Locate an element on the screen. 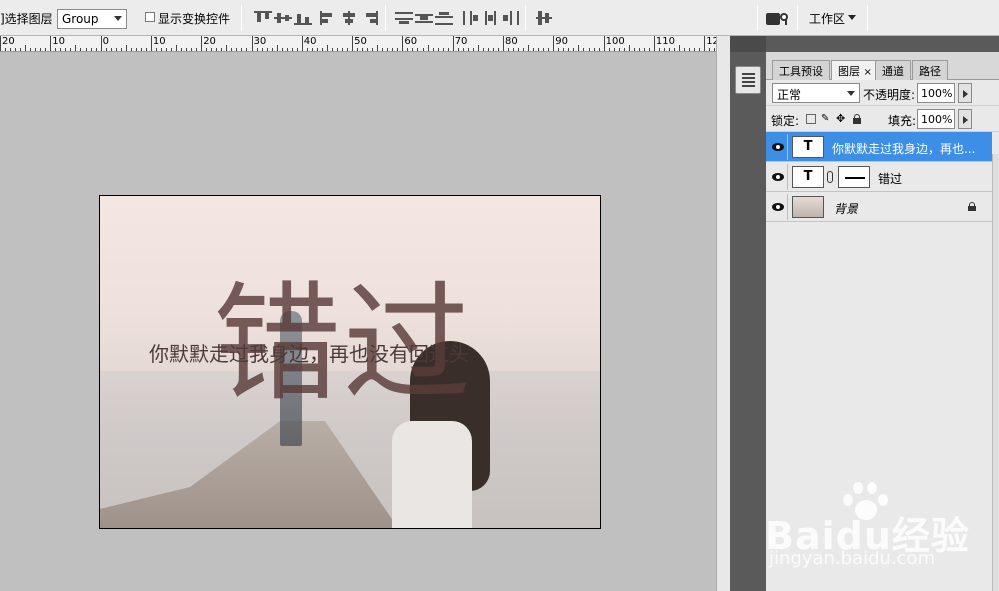 The width and height of the screenshot is (999, 591). auto-align-layers-icon is located at coordinates (545, 18).